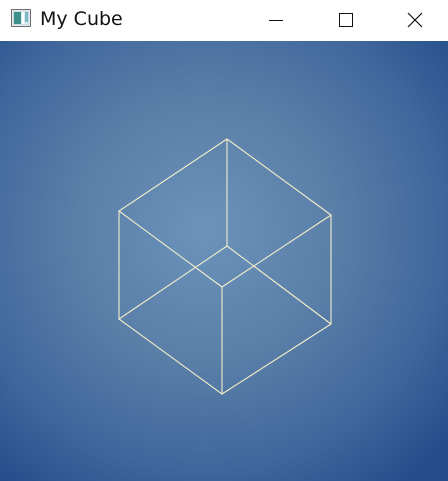  I want to click on minimize-button, so click(276, 20).